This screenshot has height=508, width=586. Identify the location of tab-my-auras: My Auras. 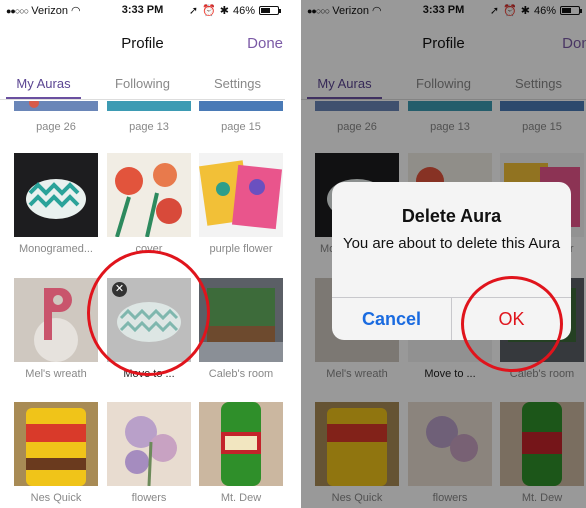
(45, 83).